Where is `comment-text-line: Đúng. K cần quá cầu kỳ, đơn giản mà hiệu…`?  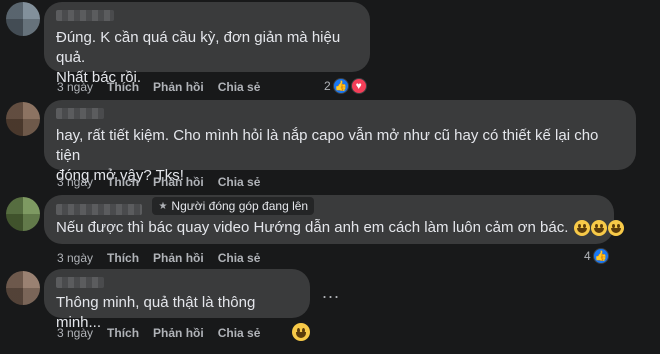
comment-text-line: Đúng. K cần quá cầu kỳ, đơn giản mà hiệu… is located at coordinates (198, 47).